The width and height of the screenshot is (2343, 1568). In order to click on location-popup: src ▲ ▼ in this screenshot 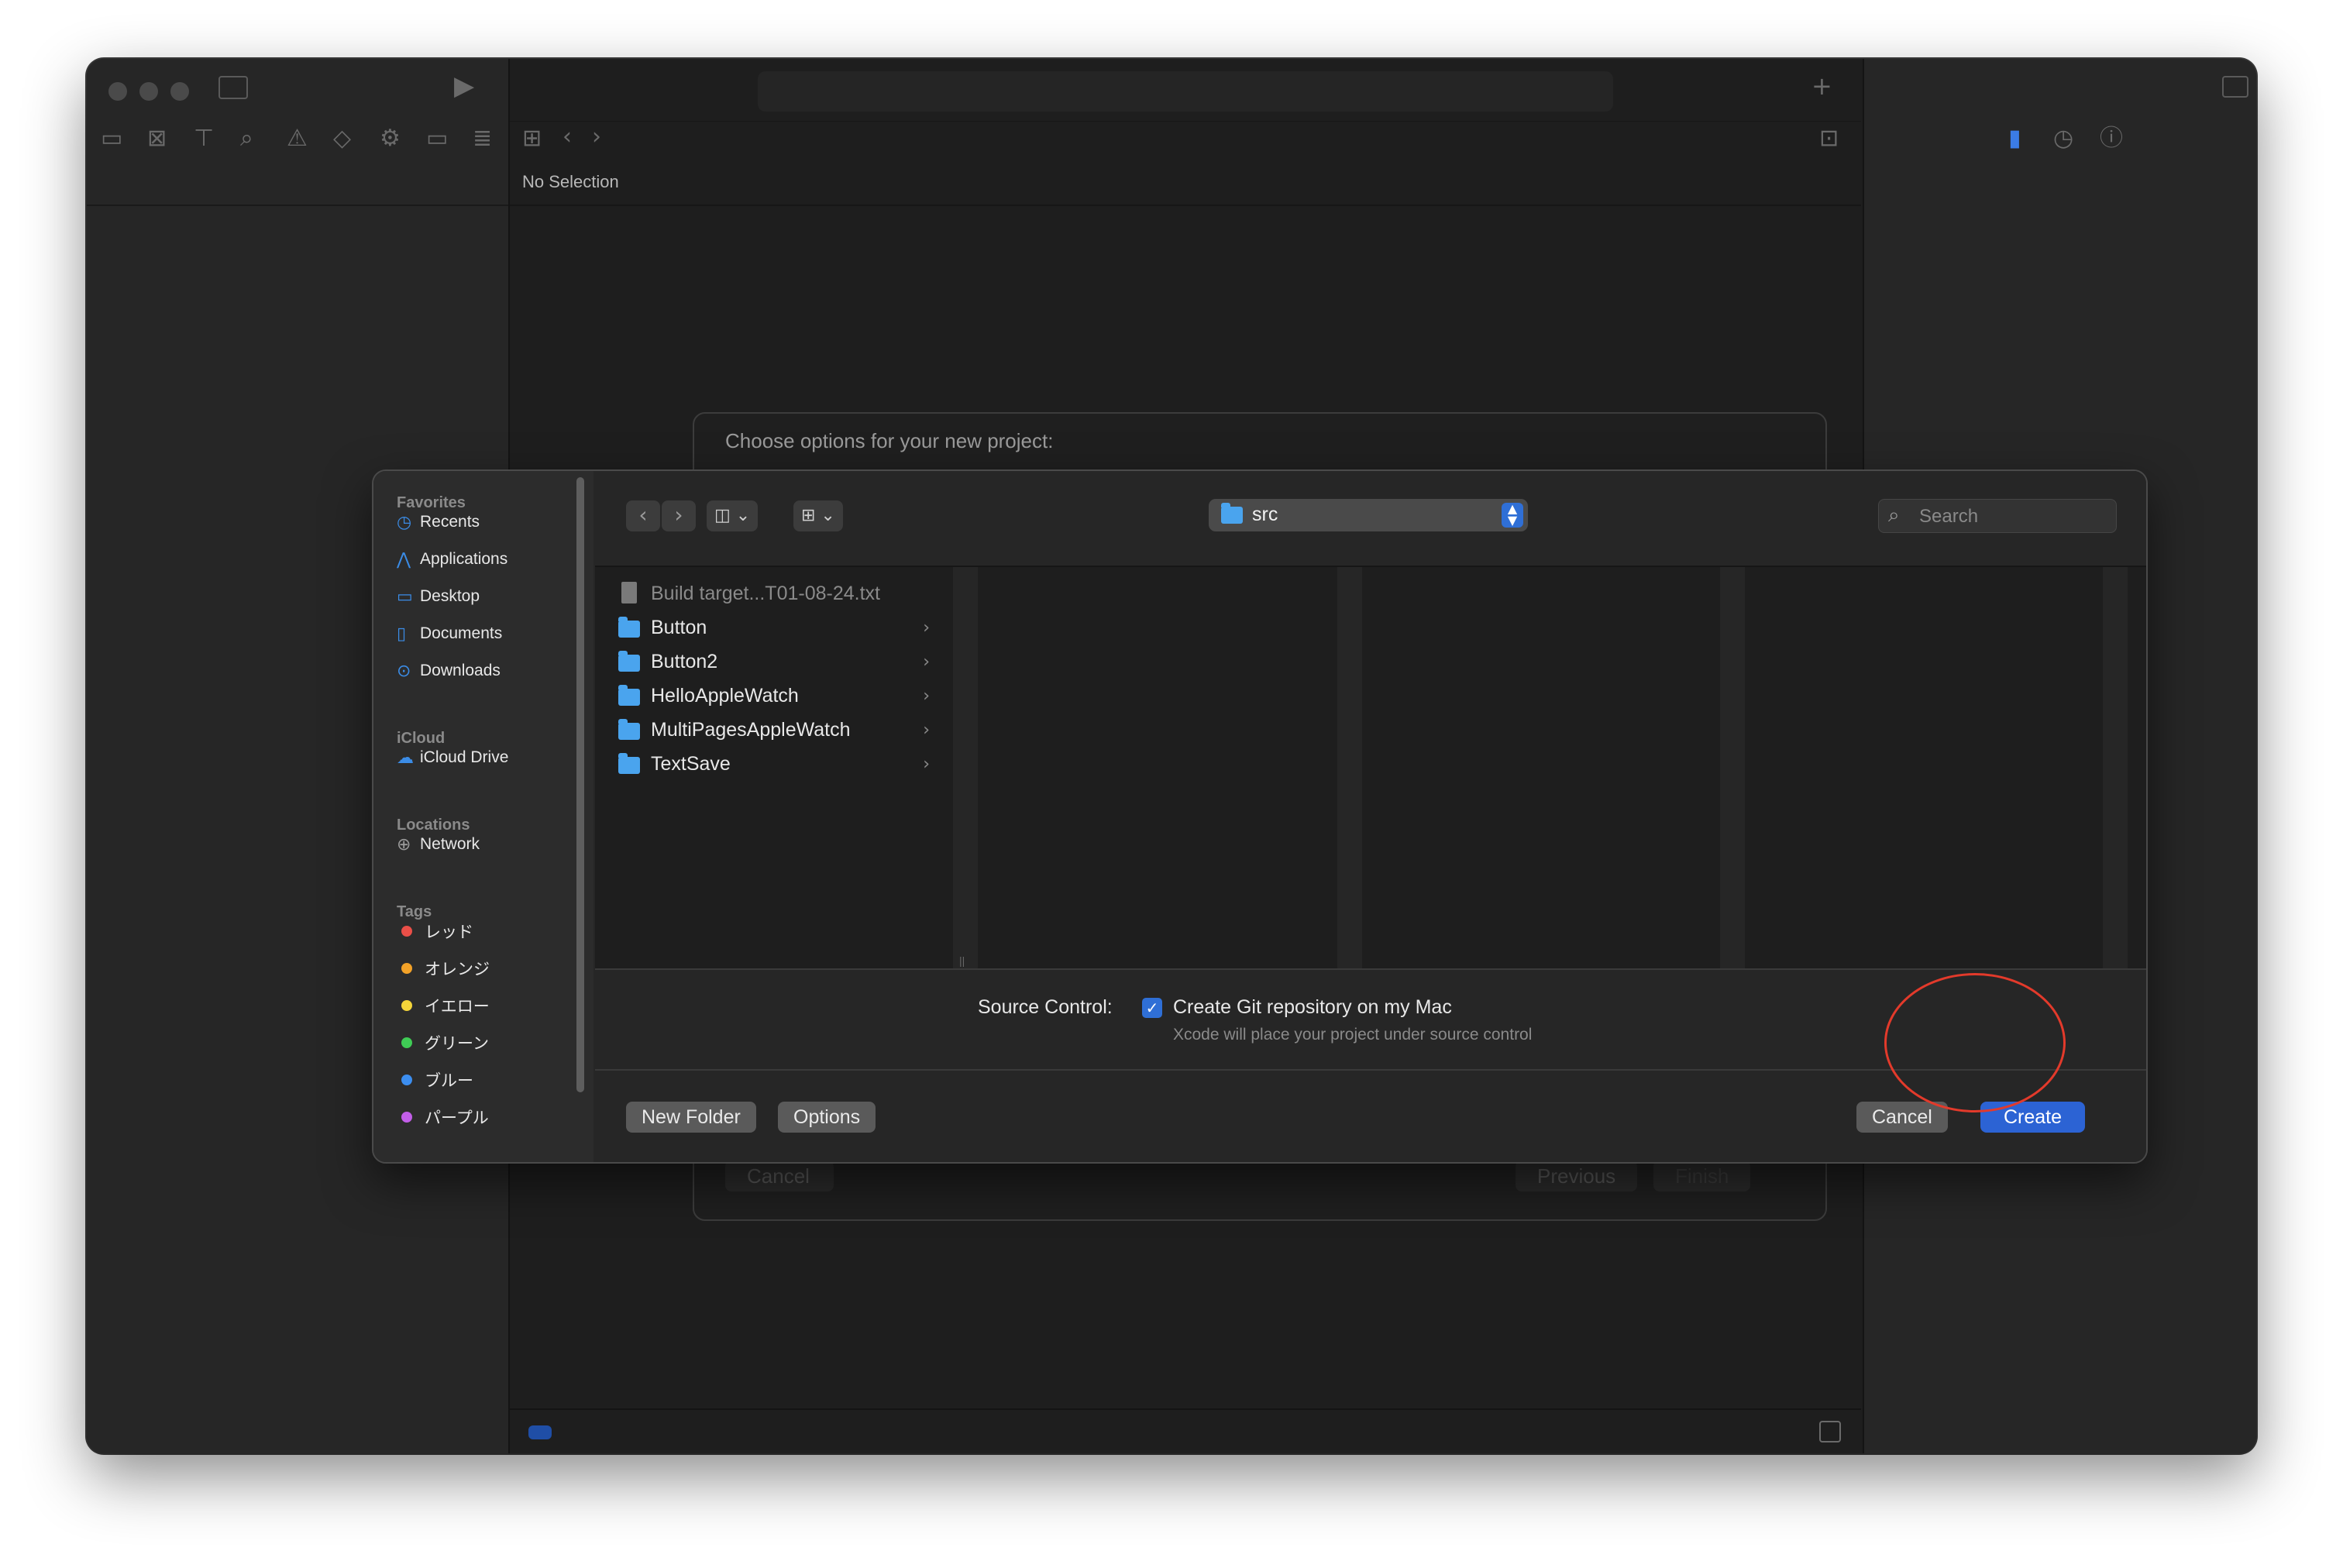, I will do `click(1368, 515)`.